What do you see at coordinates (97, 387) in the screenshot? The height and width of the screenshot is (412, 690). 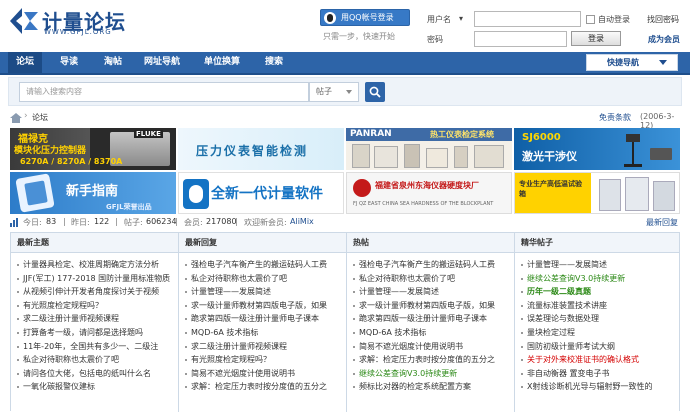 I see `topic-link: 一氧化碳报警仪建标` at bounding box center [97, 387].